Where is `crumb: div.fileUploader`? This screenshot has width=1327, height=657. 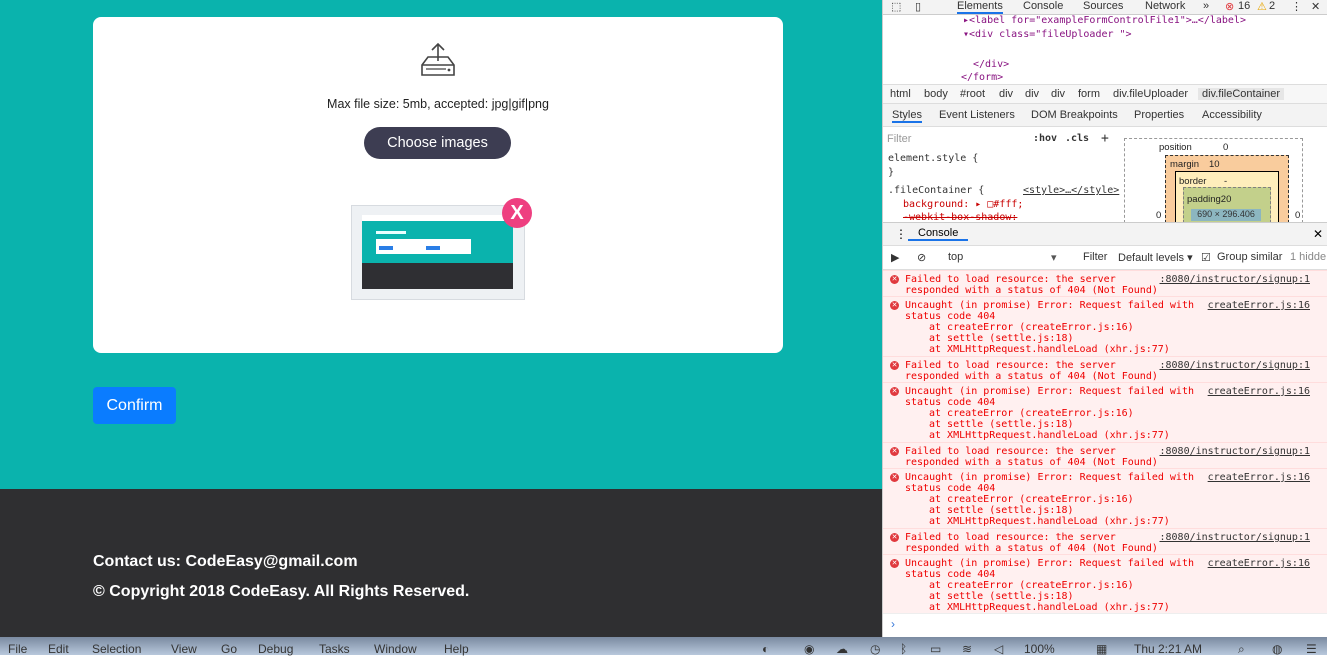
crumb: div.fileUploader is located at coordinates (1150, 94).